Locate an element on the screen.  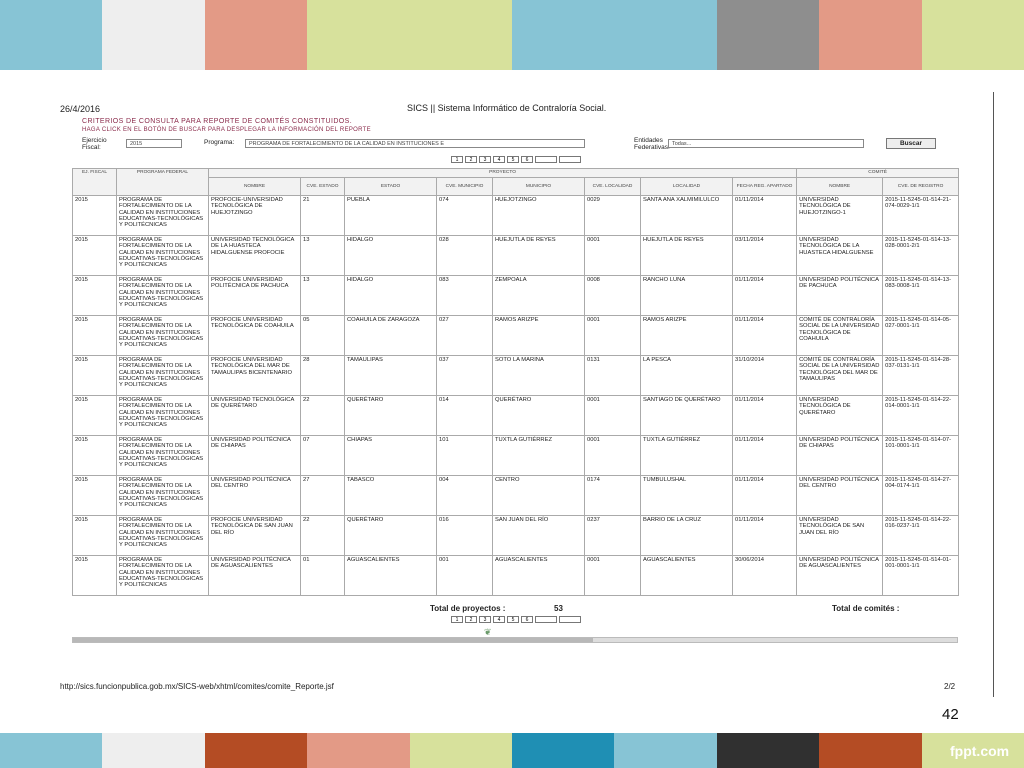
total-proyectos-label: Total de proyectos : is located at coordinates (468, 608).